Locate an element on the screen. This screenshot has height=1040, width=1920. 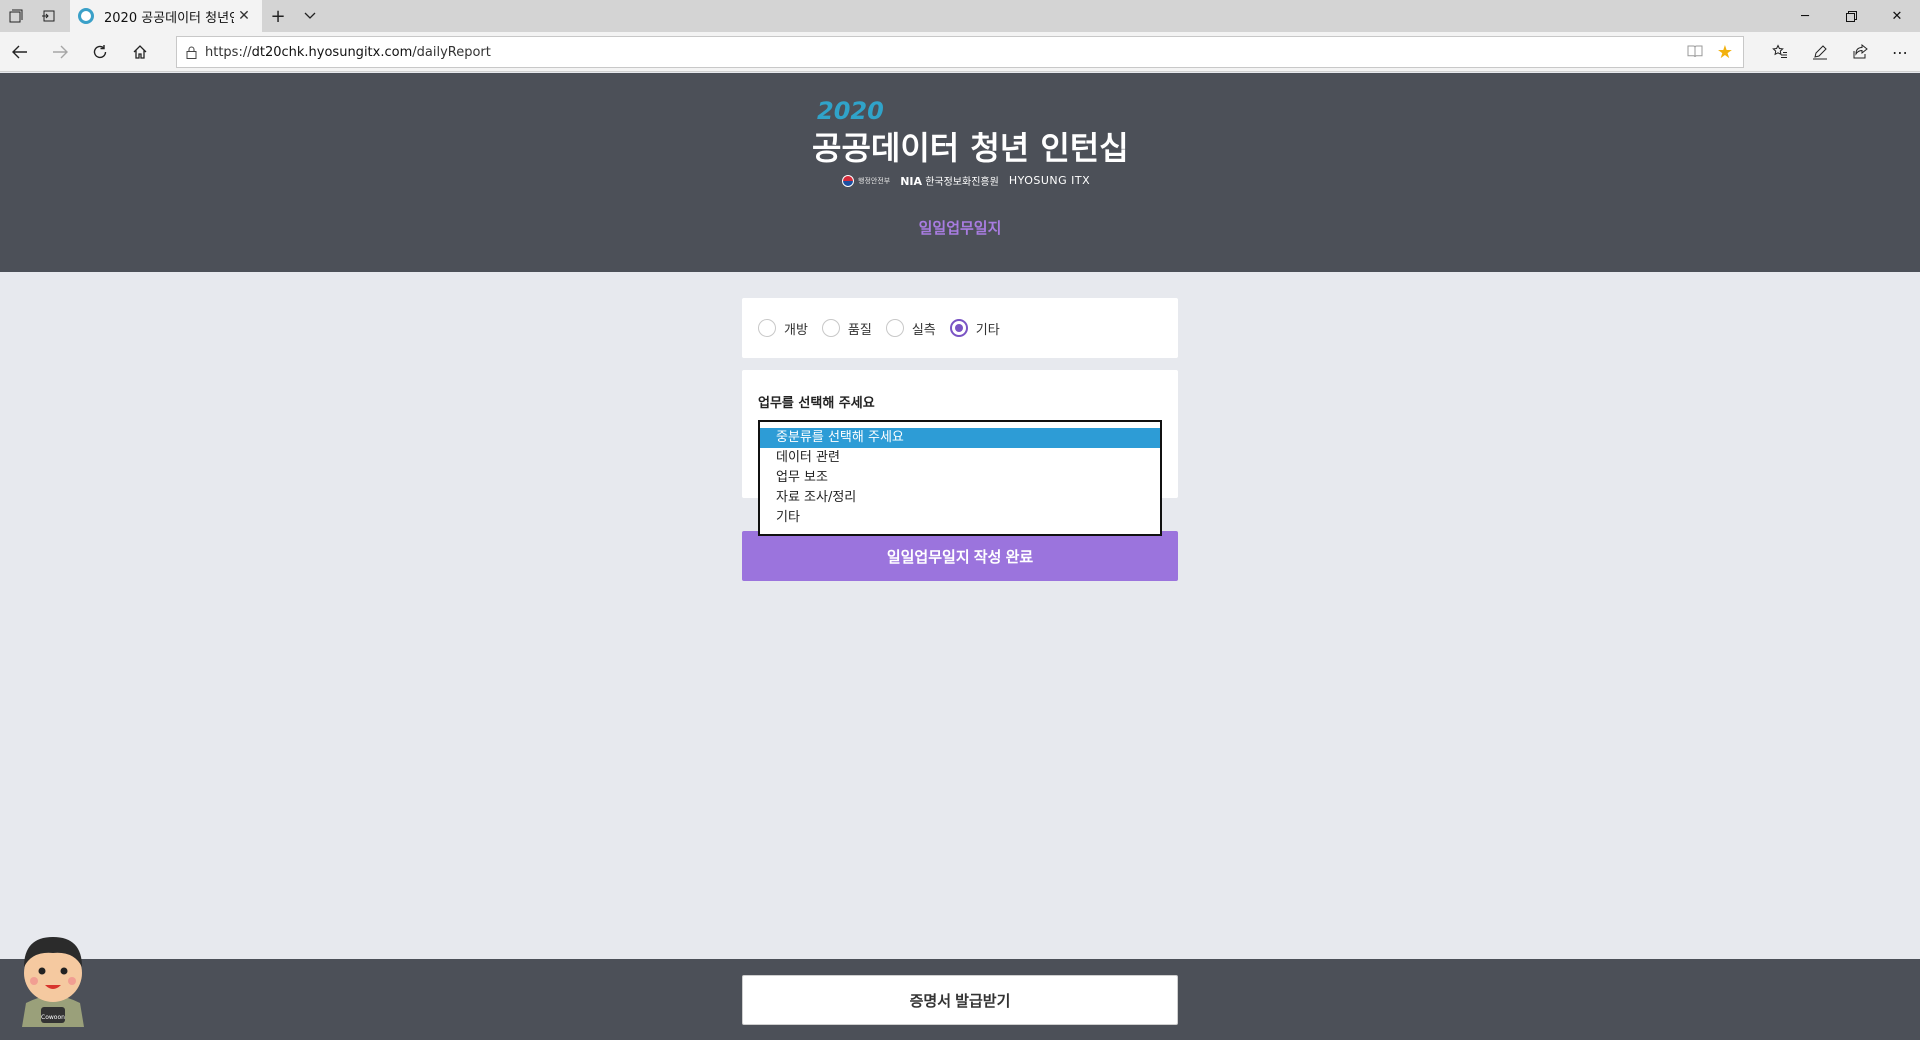
close-window-icon: ✕ is located at coordinates (1897, 16).